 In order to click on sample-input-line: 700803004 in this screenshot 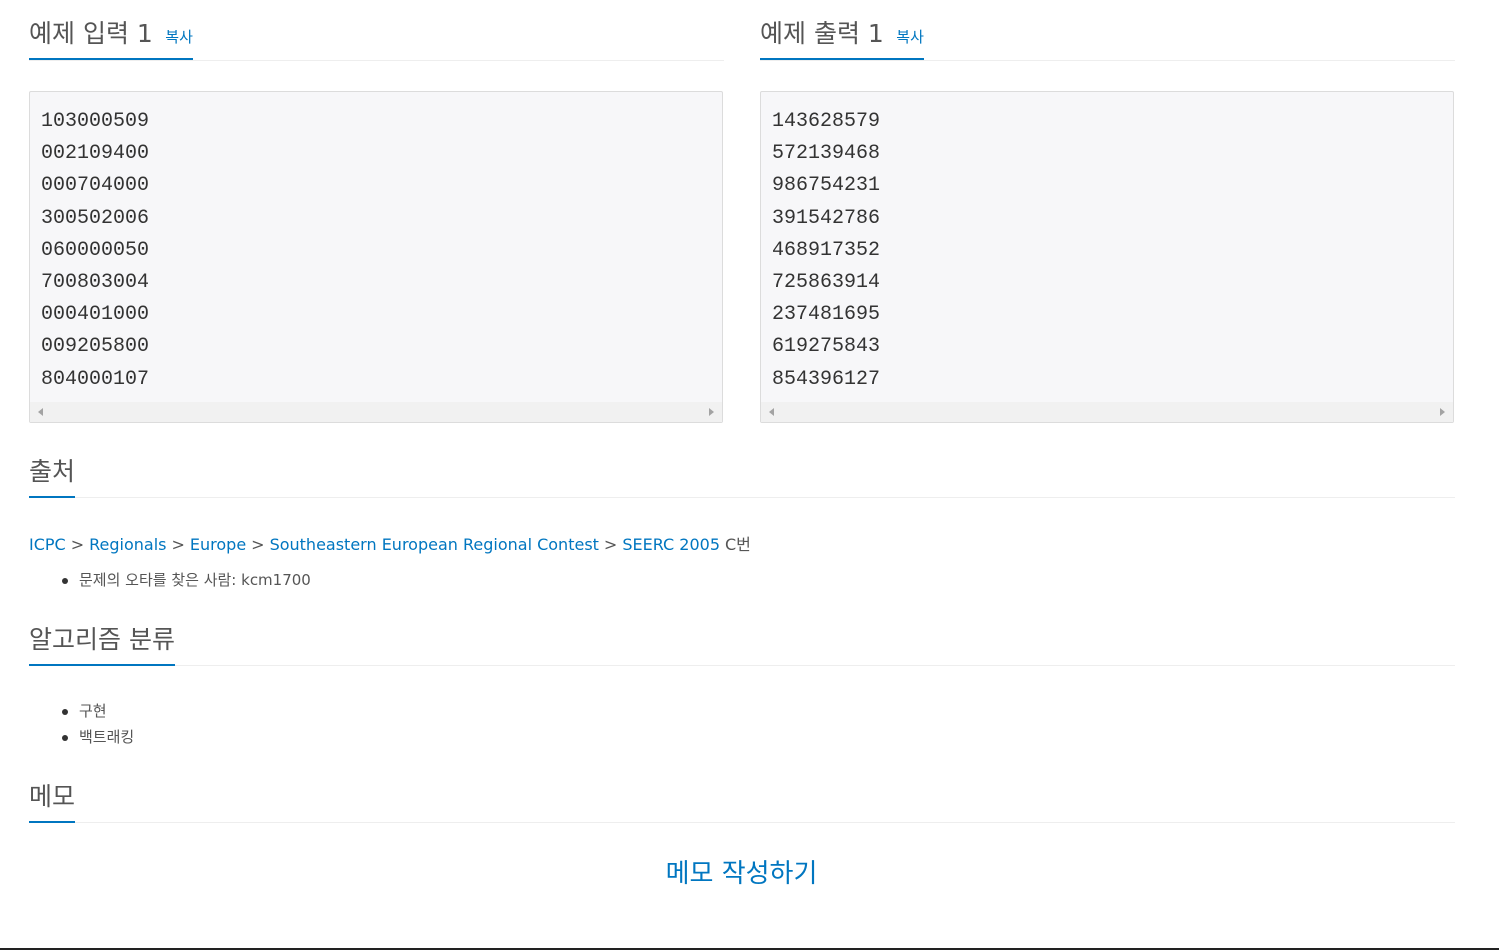, I will do `click(95, 283)`.